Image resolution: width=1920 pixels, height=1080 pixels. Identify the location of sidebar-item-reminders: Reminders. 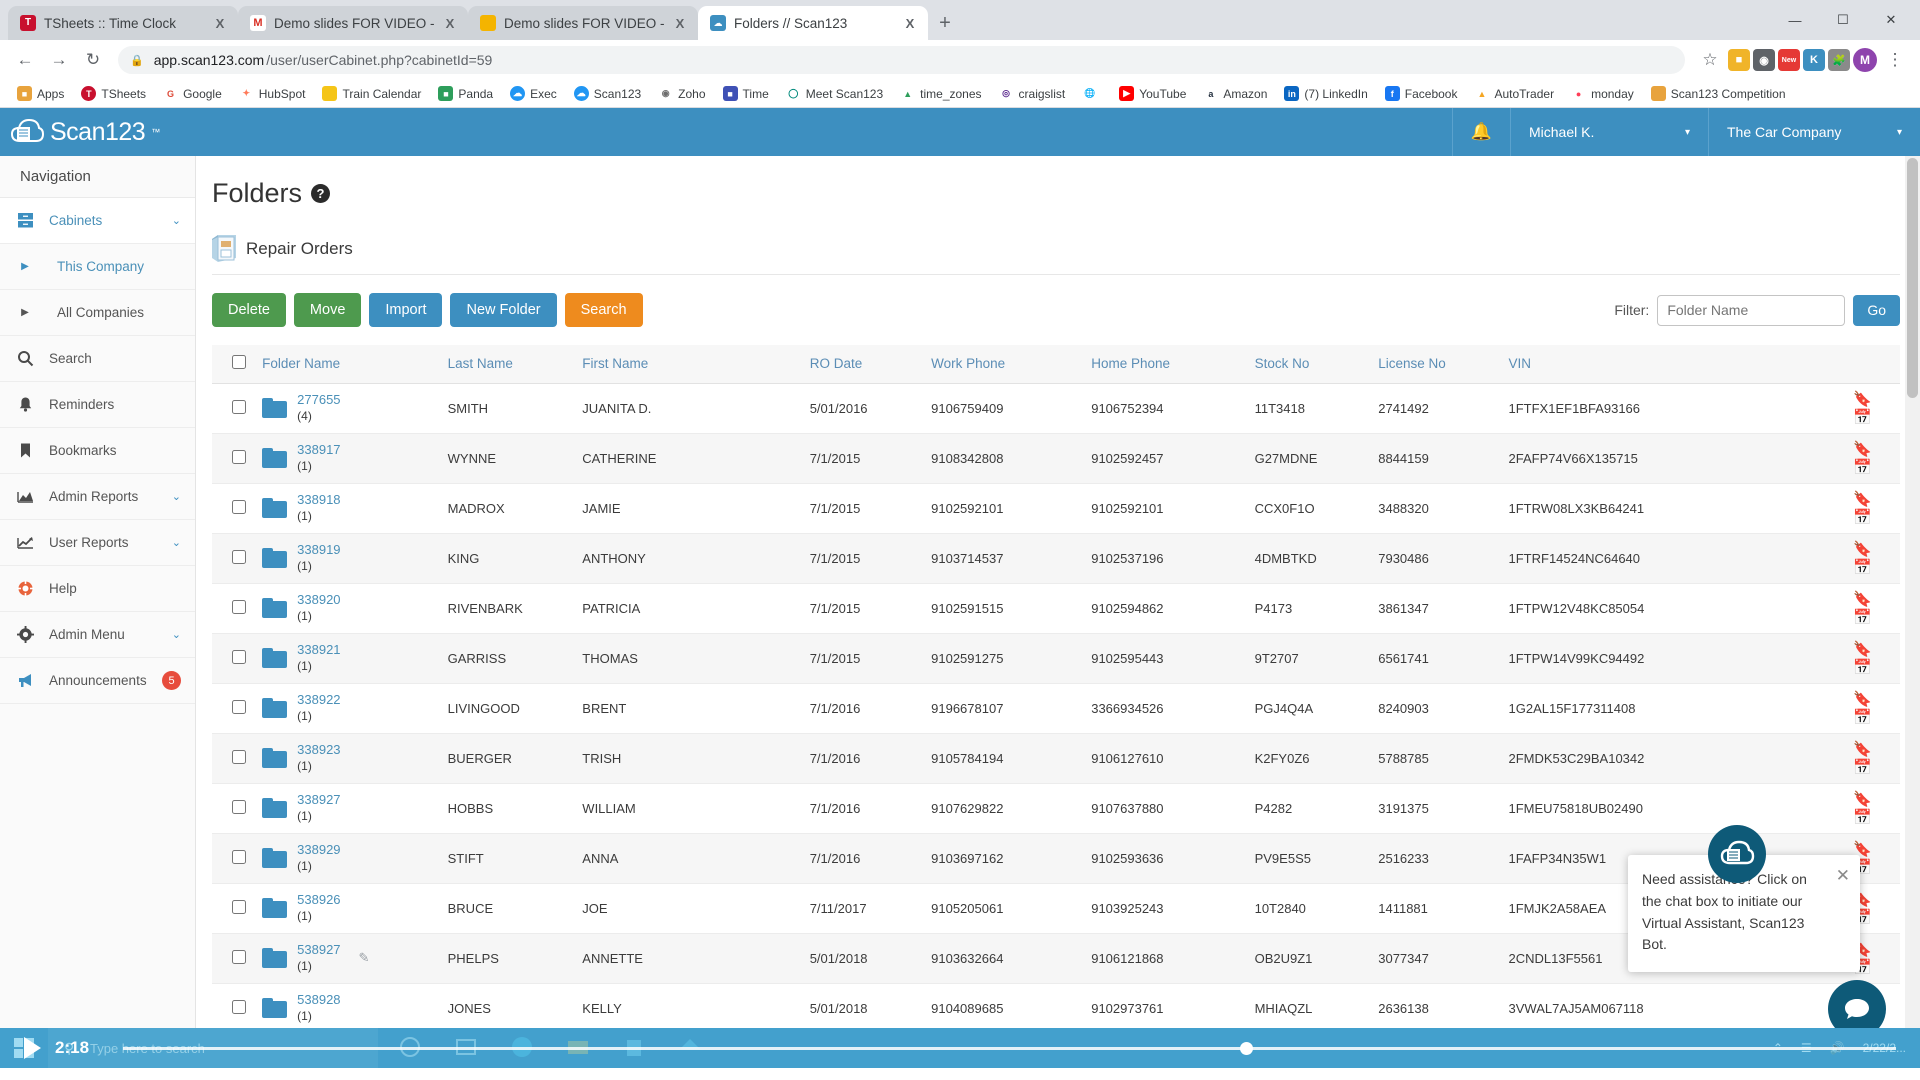
(97, 405).